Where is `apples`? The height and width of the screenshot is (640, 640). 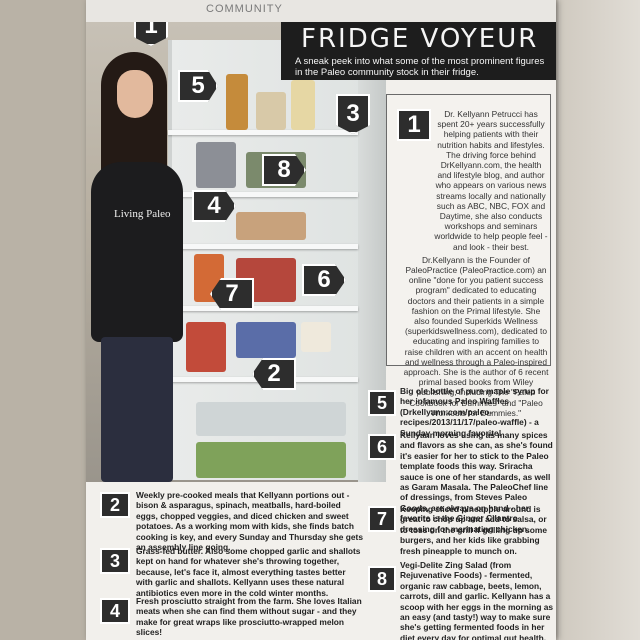
apples is located at coordinates (206, 347).